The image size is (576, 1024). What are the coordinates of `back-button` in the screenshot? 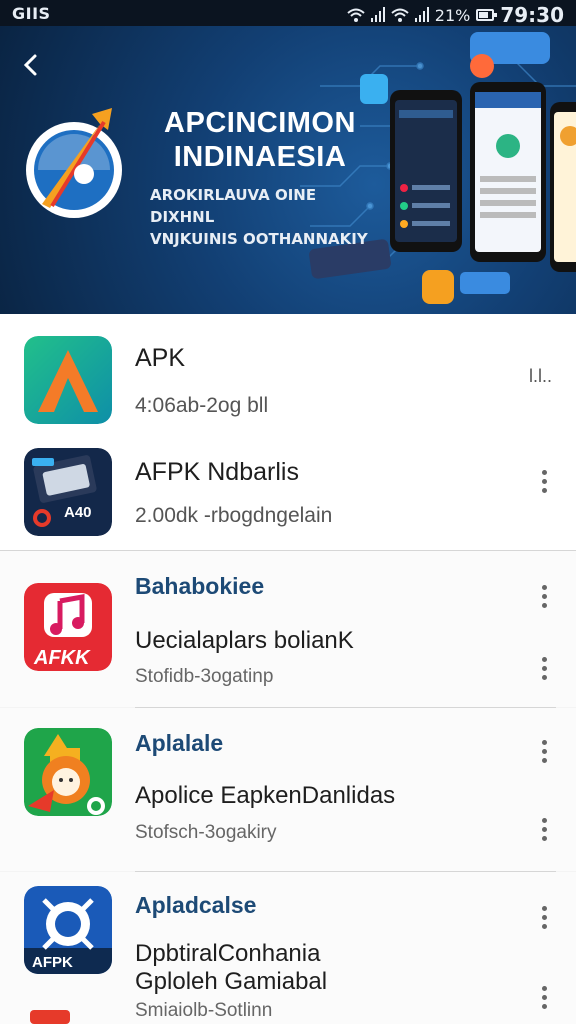 It's located at (31, 65).